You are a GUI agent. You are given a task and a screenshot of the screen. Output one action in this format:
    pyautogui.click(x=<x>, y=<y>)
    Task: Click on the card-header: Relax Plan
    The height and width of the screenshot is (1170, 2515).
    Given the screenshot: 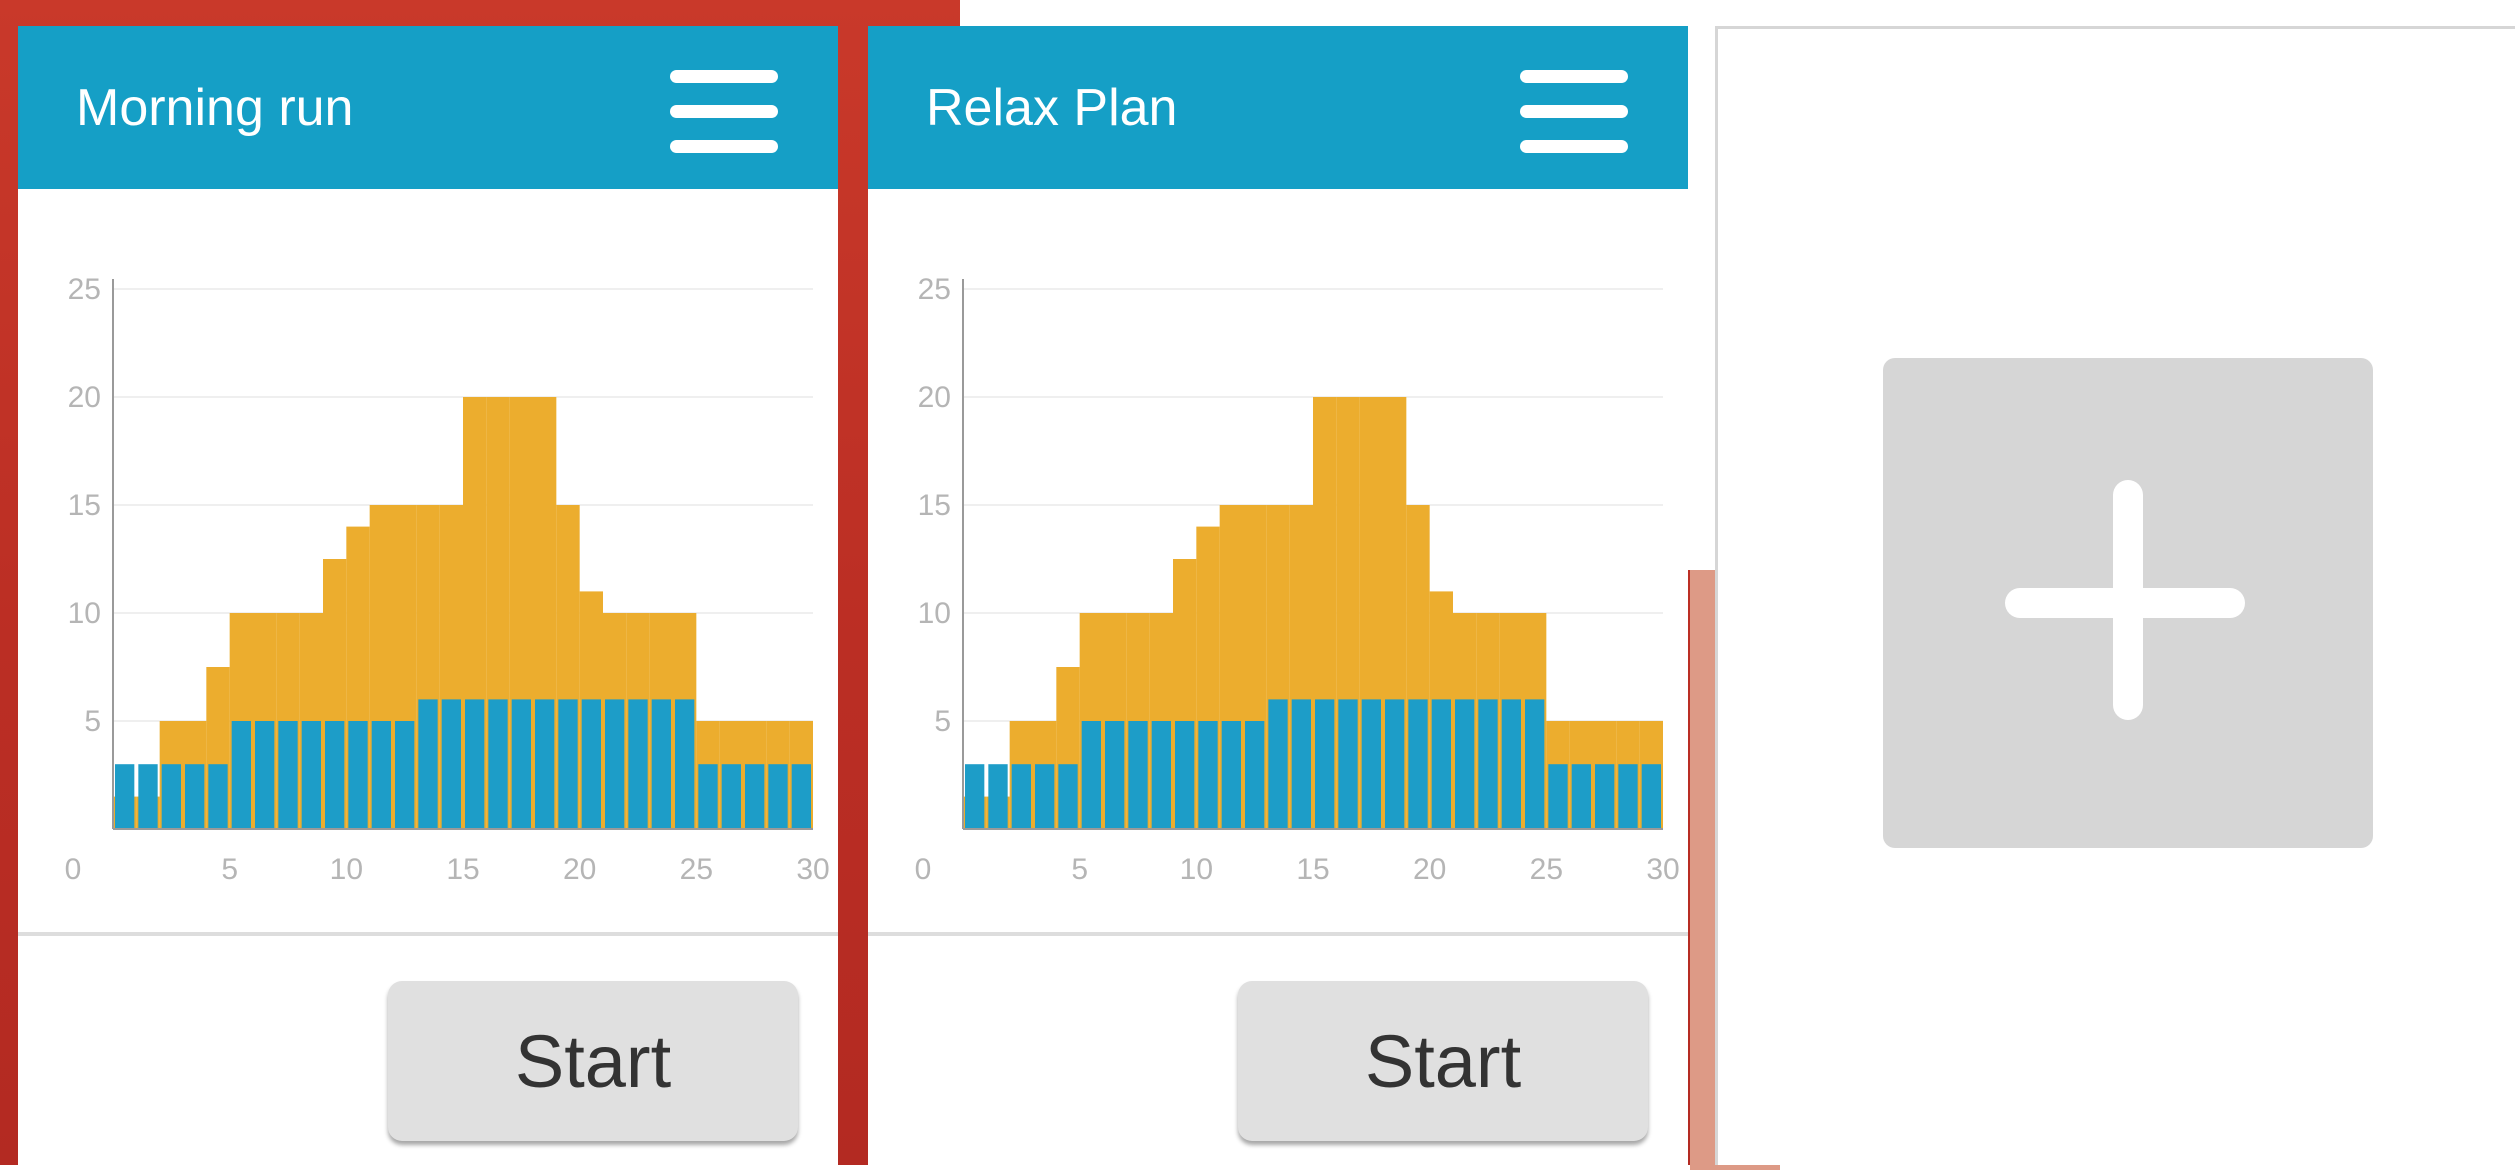 What is the action you would take?
    pyautogui.click(x=1278, y=107)
    